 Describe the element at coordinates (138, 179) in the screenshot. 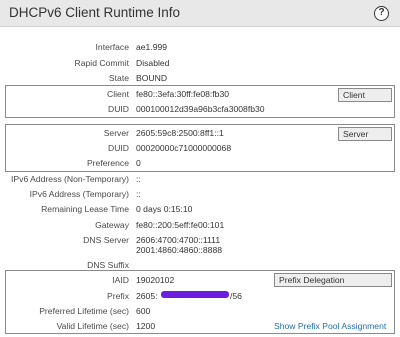

I see `ipv6-non-temporary-value: ::` at that location.